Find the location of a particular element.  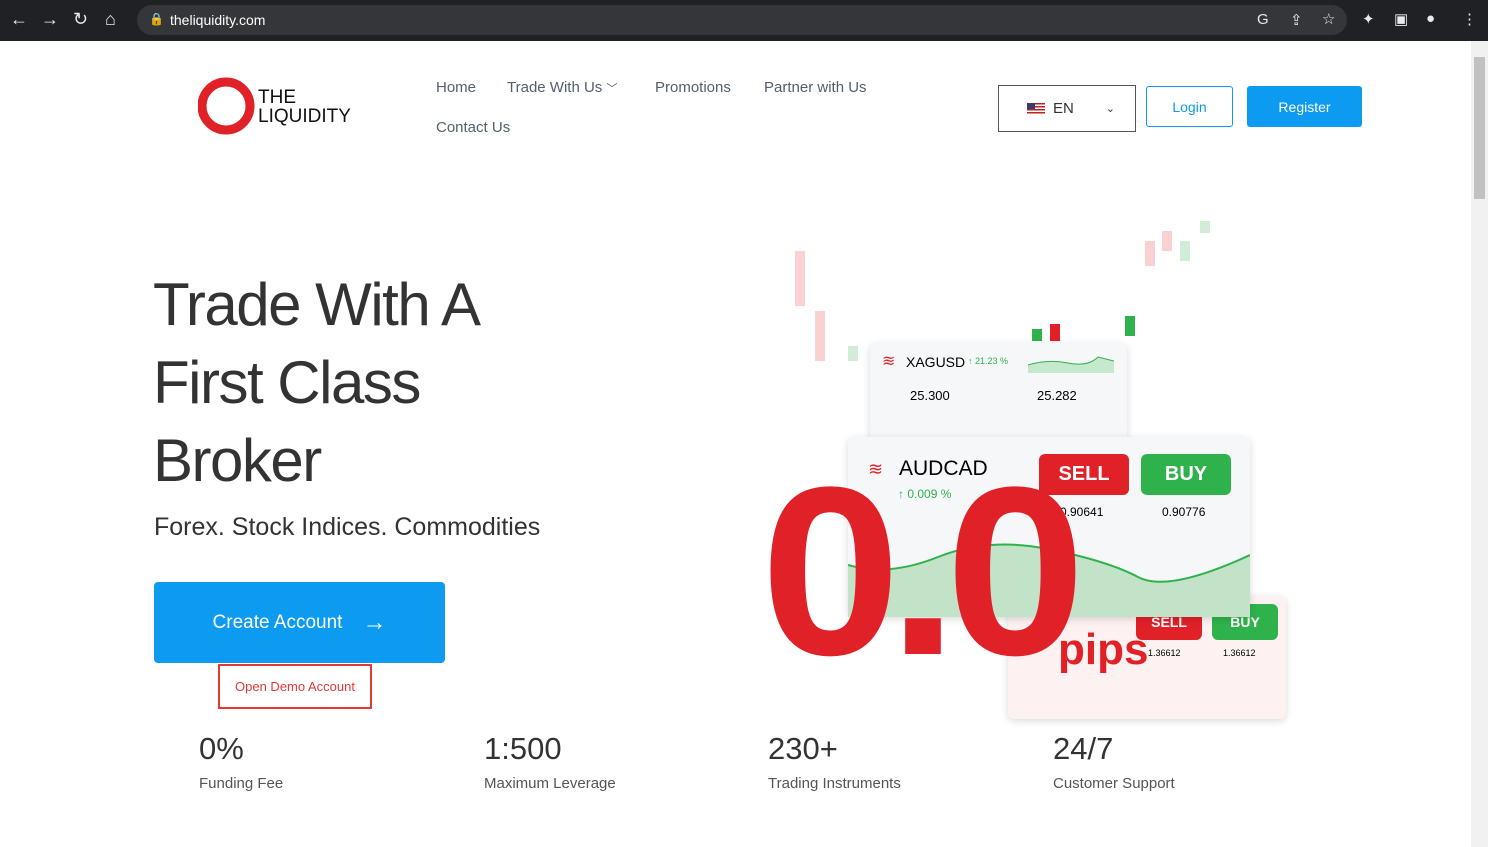

hero-title: Trade With A First Class Broker is located at coordinates (317, 383).